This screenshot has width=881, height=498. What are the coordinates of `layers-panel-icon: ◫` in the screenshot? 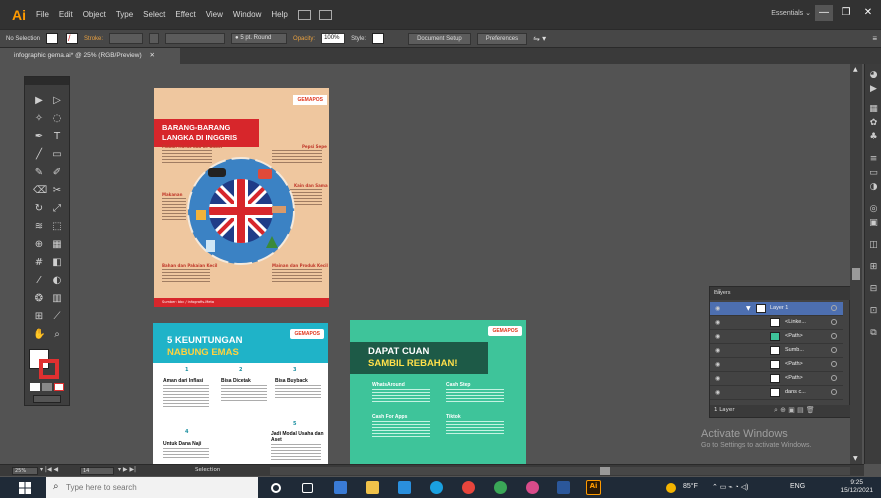 It's located at (873, 245).